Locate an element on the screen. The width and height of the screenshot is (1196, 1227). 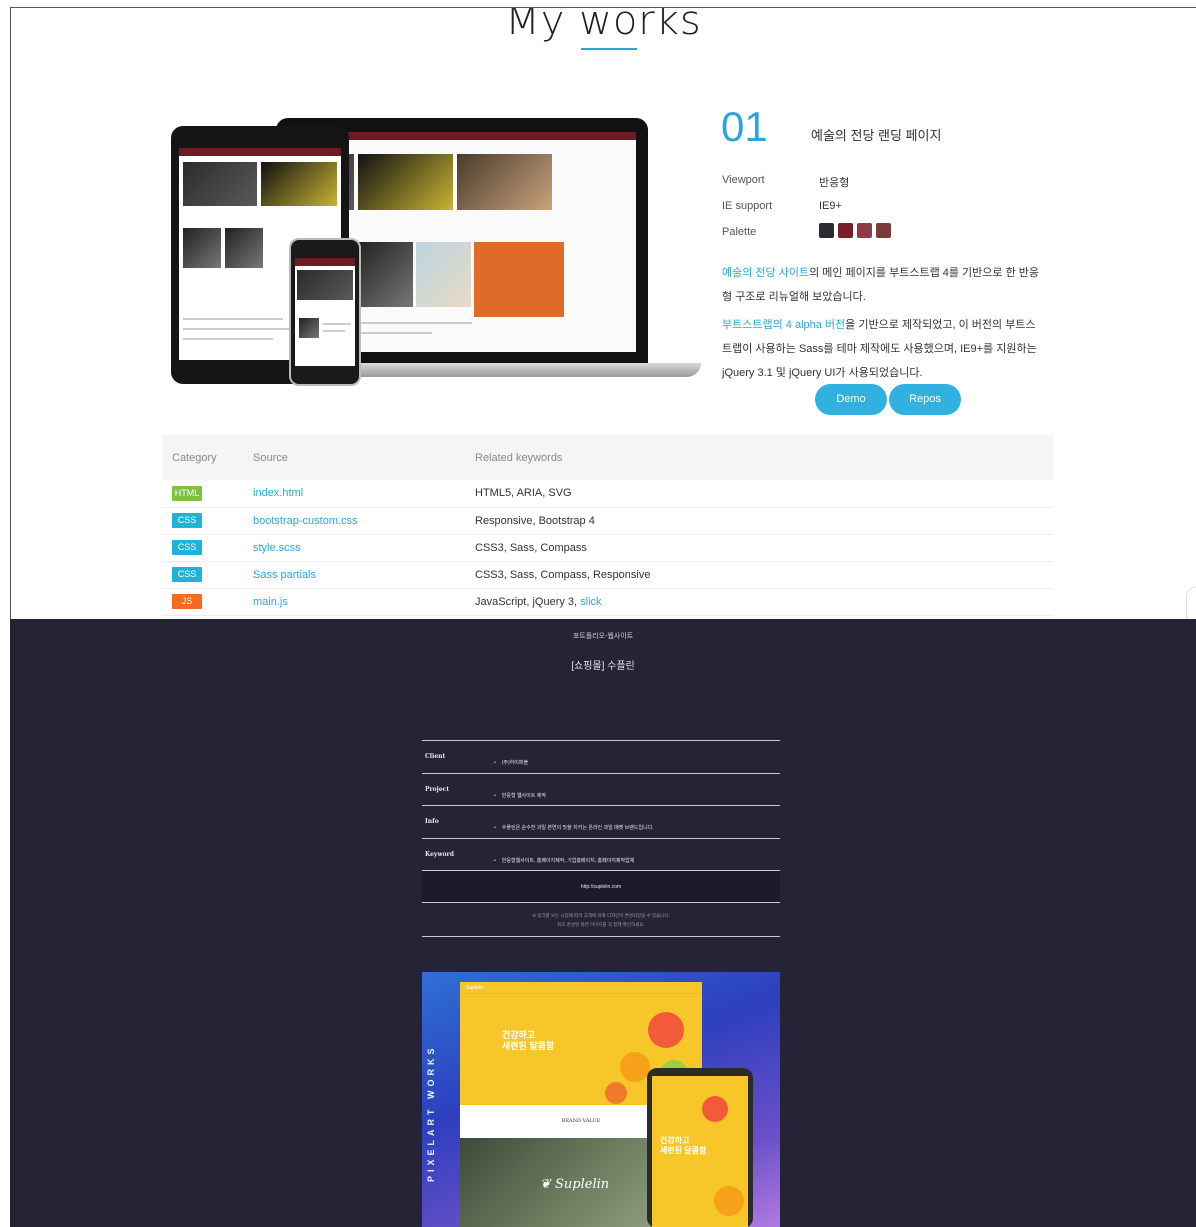
related-keywords: JavaScript, jQuery 3, is located at coordinates (528, 601).